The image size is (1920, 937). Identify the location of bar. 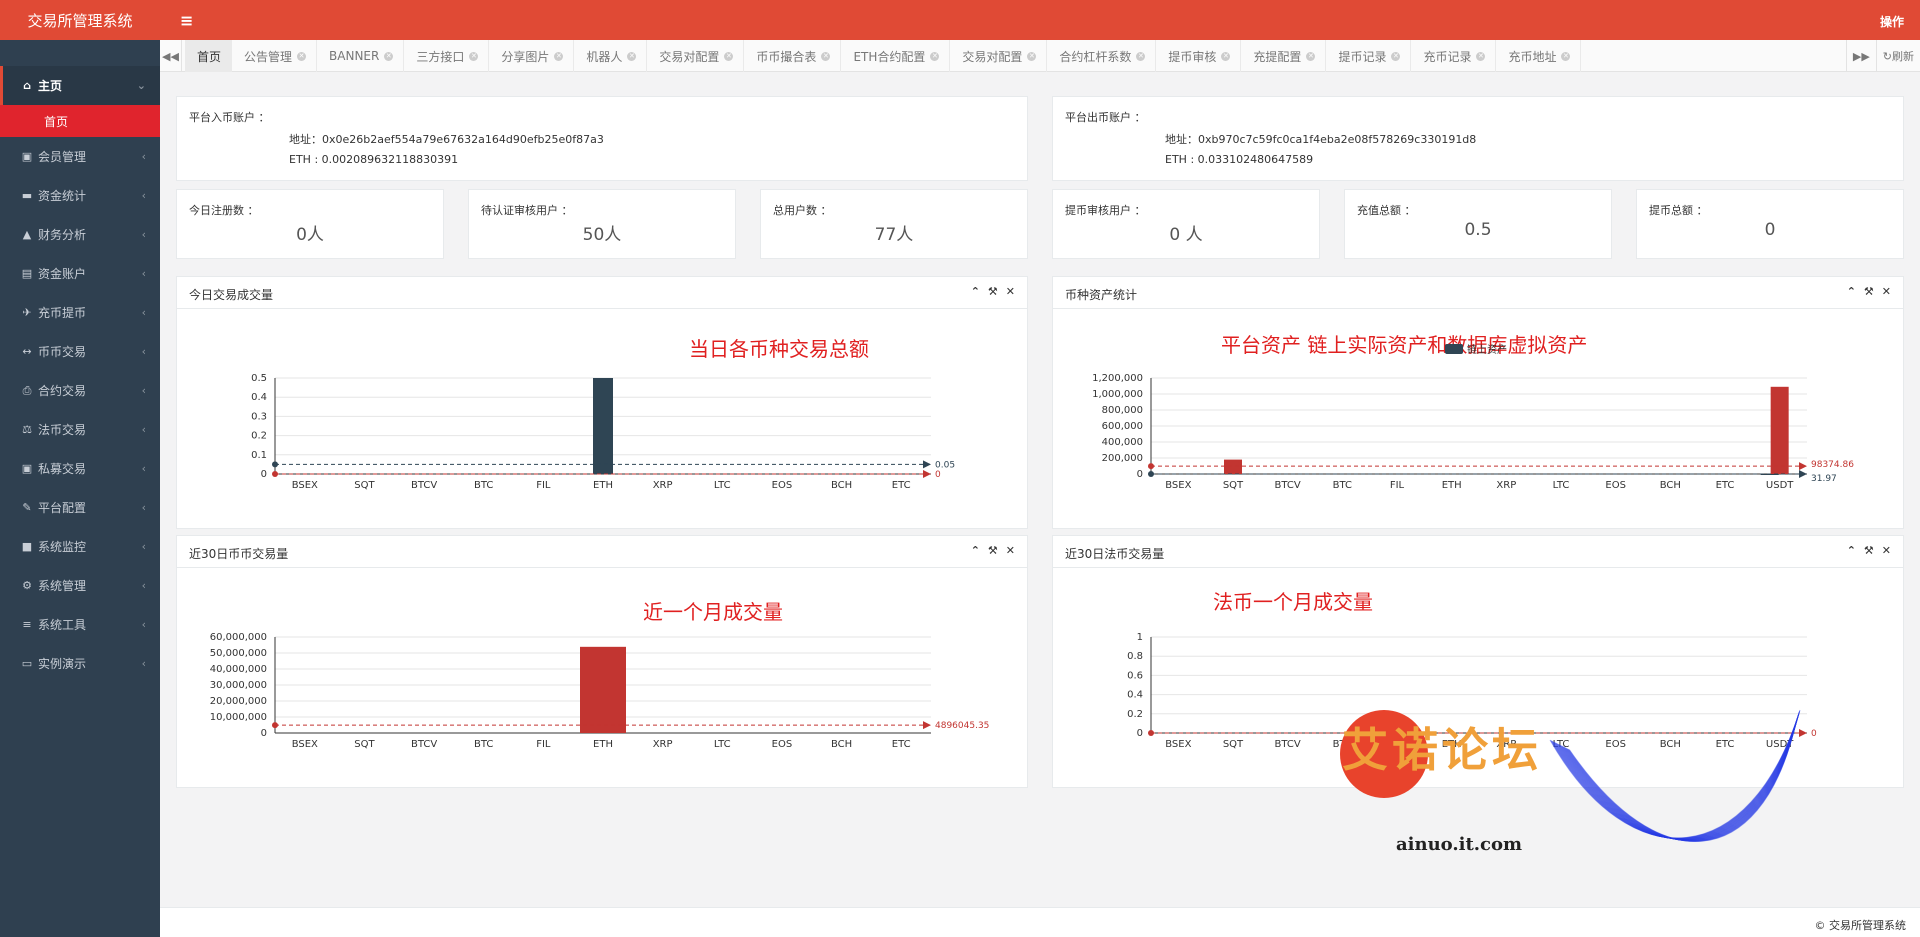
(603, 689).